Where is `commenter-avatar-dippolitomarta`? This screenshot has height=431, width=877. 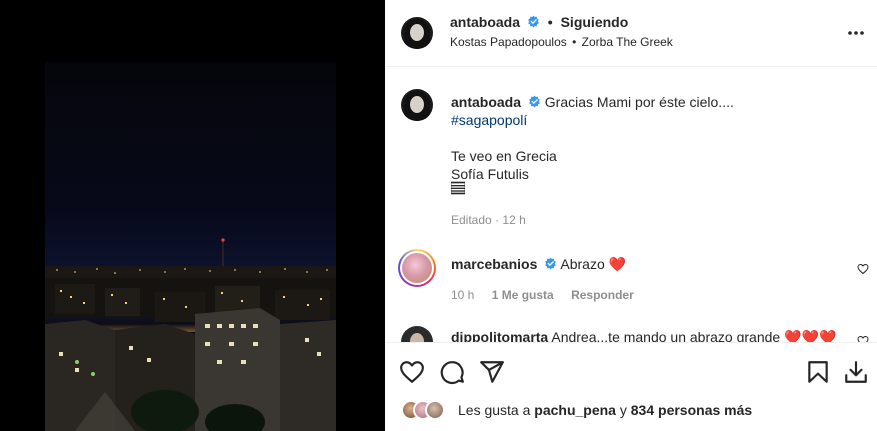
commenter-avatar-dippolitomarta is located at coordinates (417, 334).